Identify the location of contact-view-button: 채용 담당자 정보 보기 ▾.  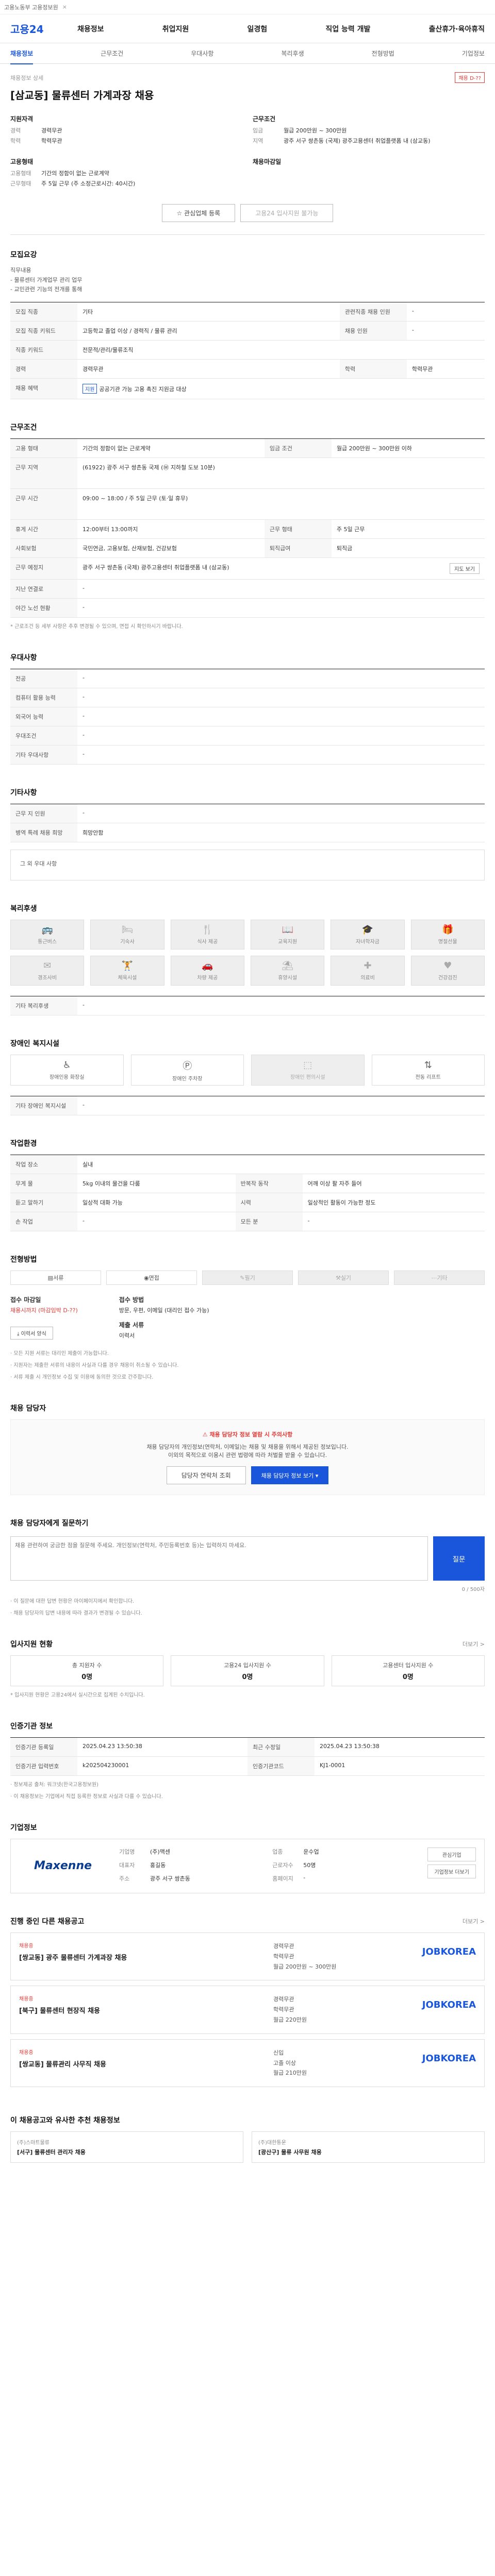
(290, 1475).